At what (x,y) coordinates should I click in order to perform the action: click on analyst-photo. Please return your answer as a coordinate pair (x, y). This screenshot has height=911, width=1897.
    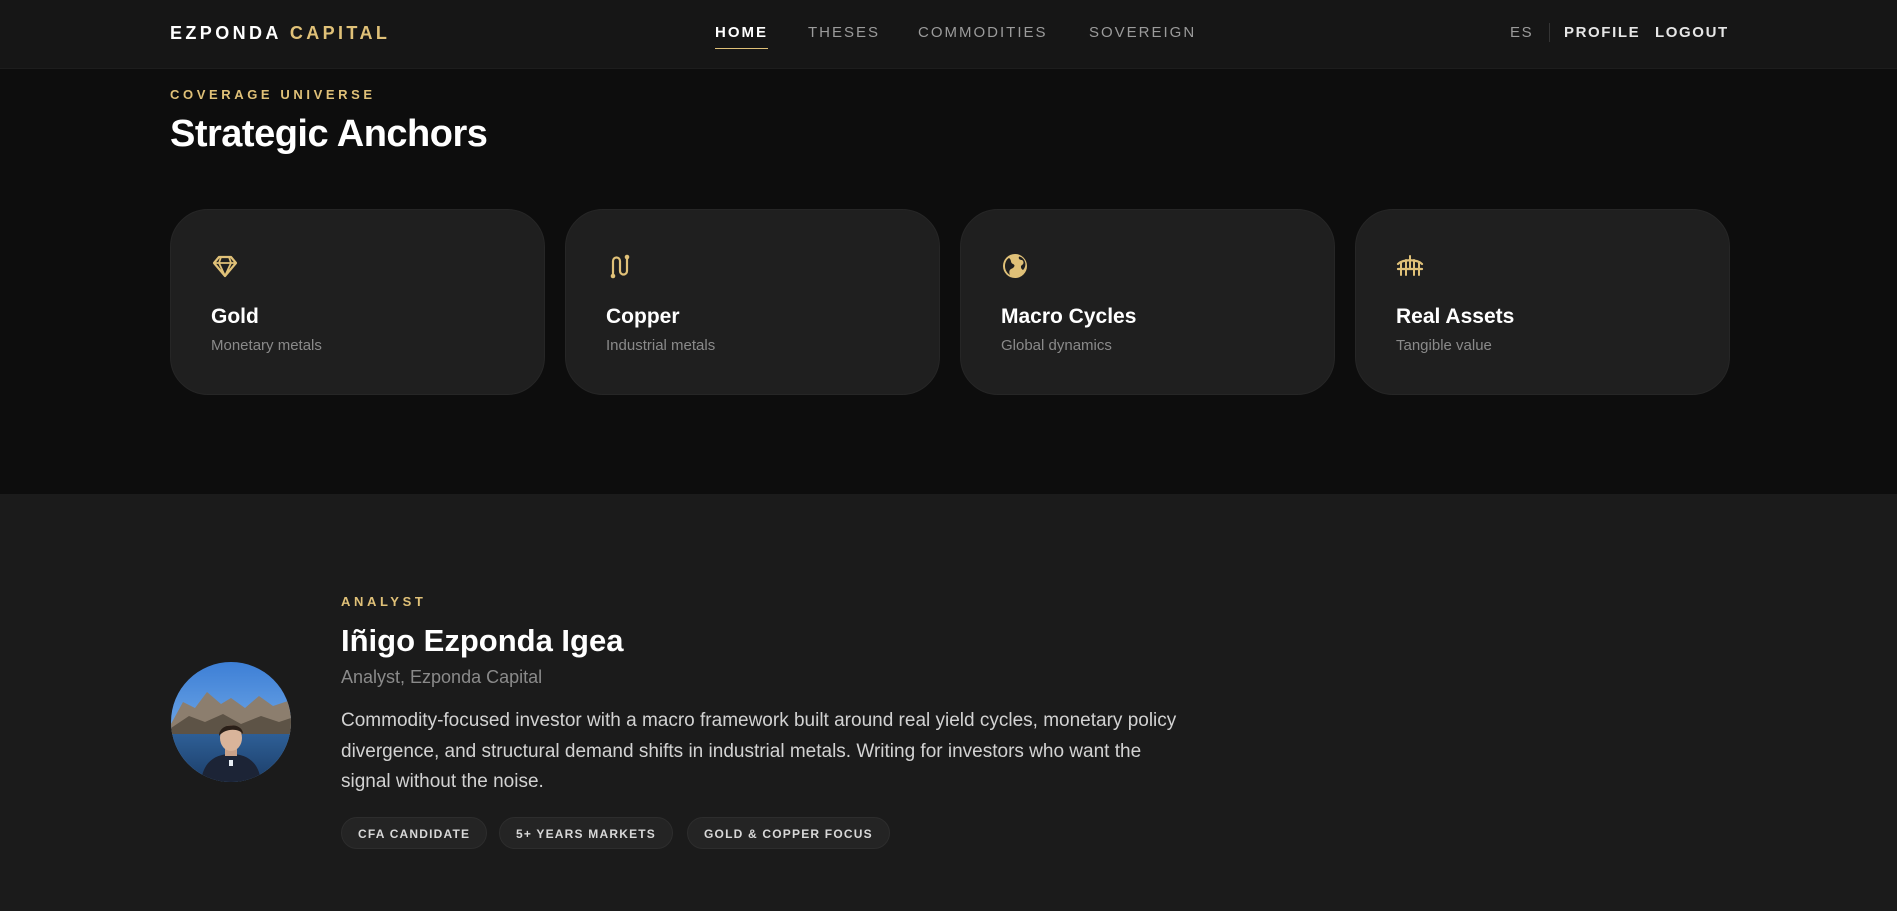
    Looking at the image, I should click on (231, 722).